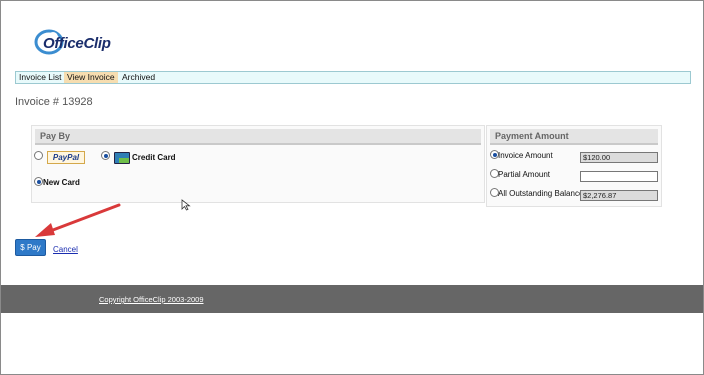 Image resolution: width=704 pixels, height=375 pixels. What do you see at coordinates (61, 182) in the screenshot?
I see `new-card-label: New Card` at bounding box center [61, 182].